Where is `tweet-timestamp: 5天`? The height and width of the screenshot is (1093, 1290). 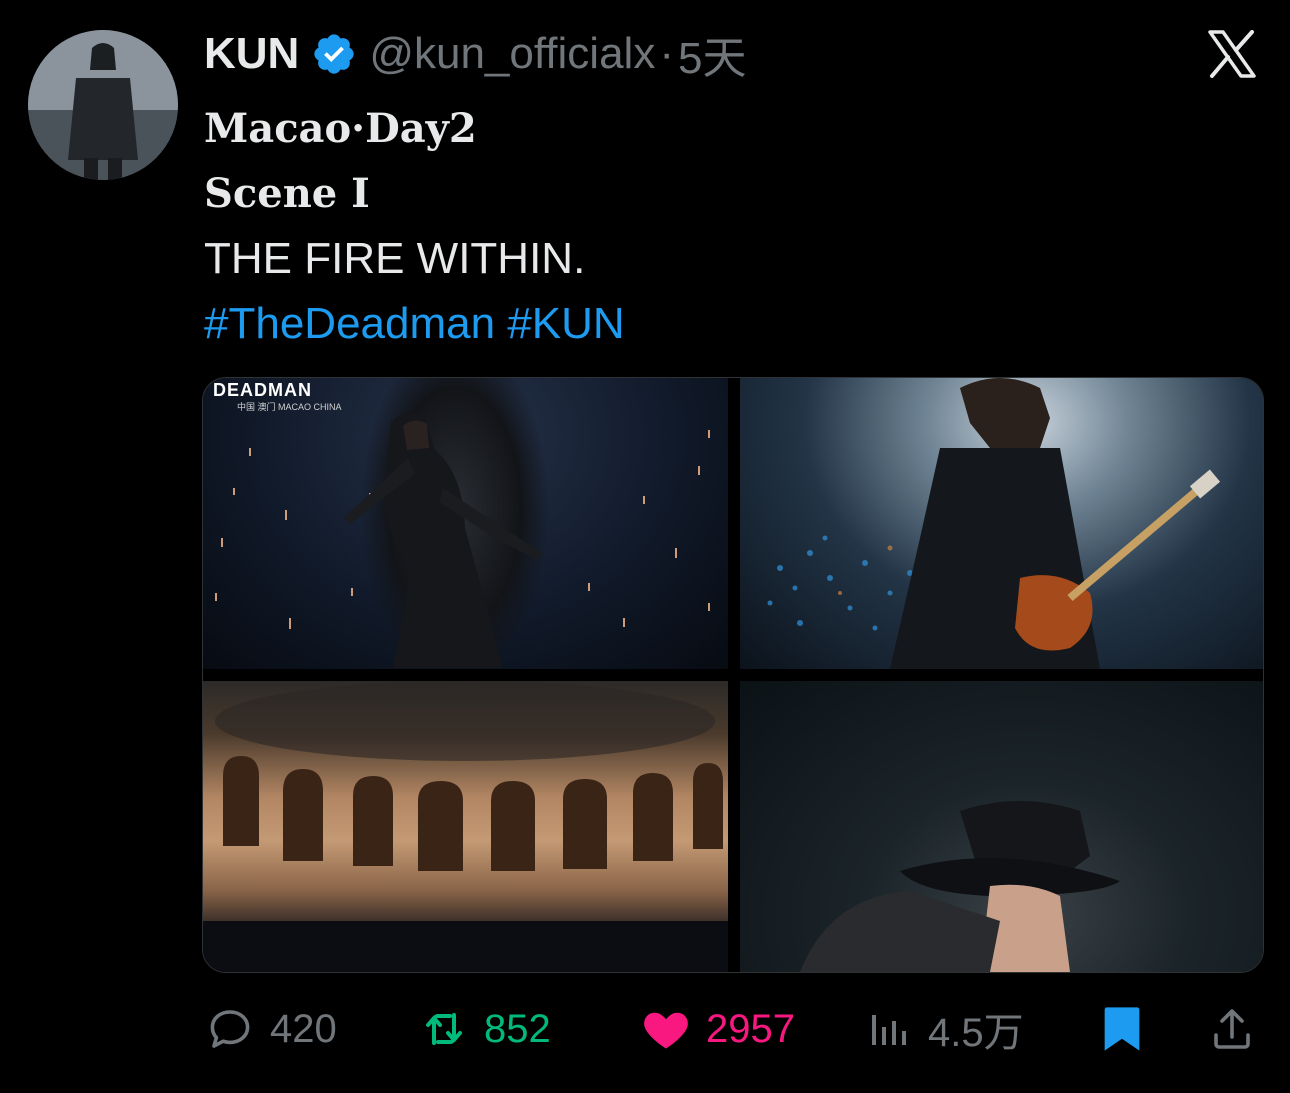
tweet-timestamp: 5天 is located at coordinates (712, 54).